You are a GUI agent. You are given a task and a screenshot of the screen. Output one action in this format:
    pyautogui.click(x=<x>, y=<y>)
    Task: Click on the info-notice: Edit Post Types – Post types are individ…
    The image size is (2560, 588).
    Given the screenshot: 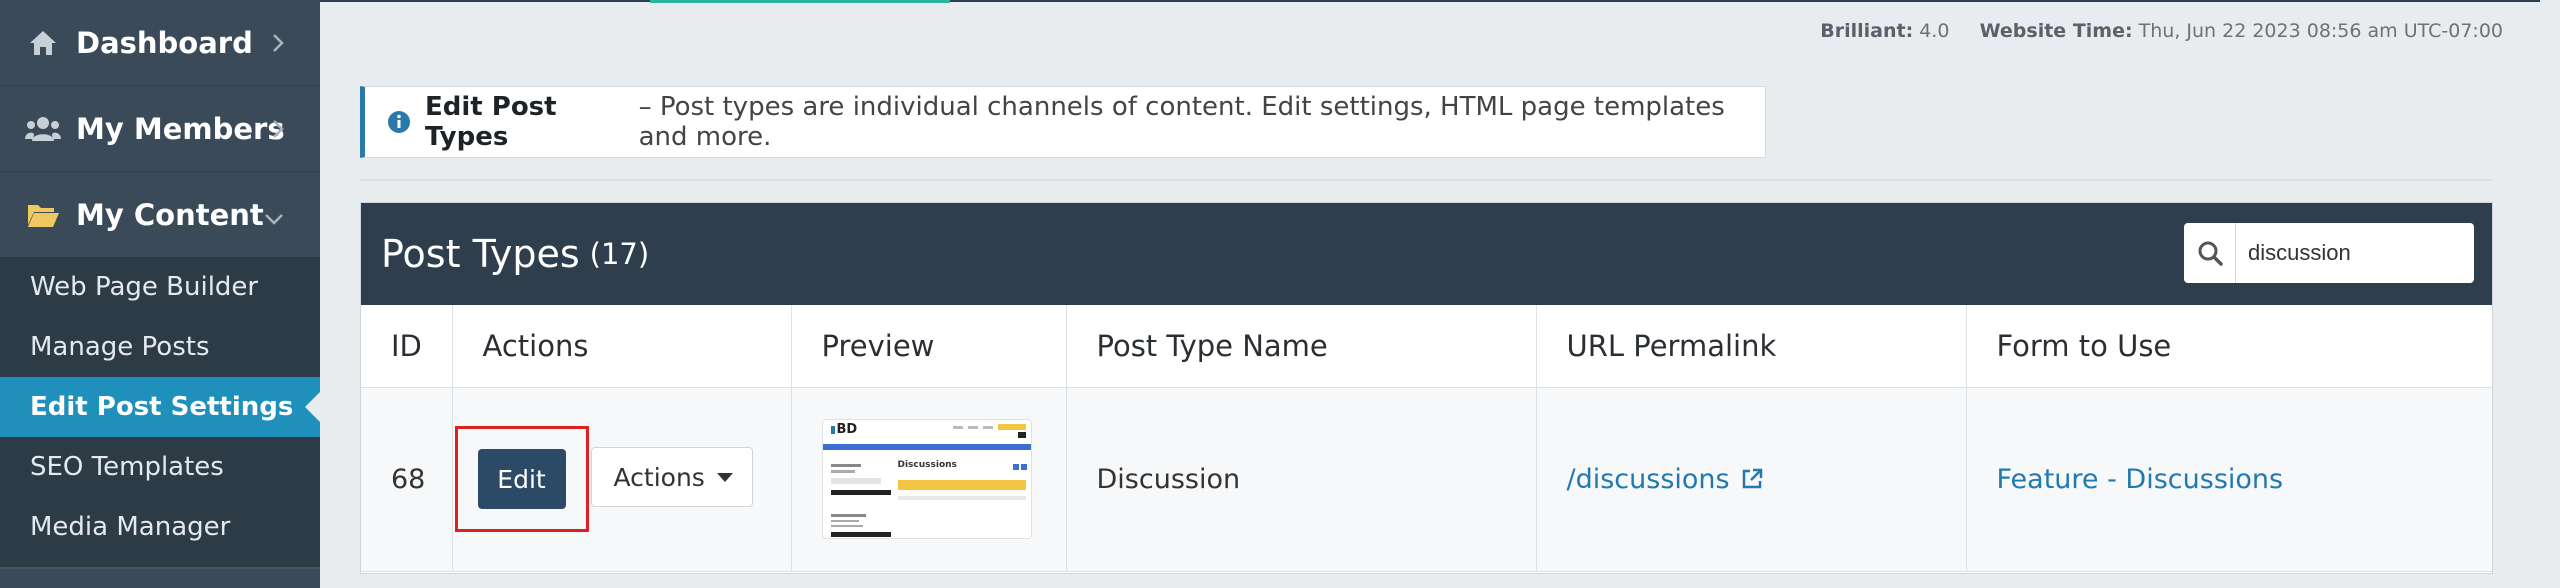 What is the action you would take?
    pyautogui.click(x=1063, y=122)
    